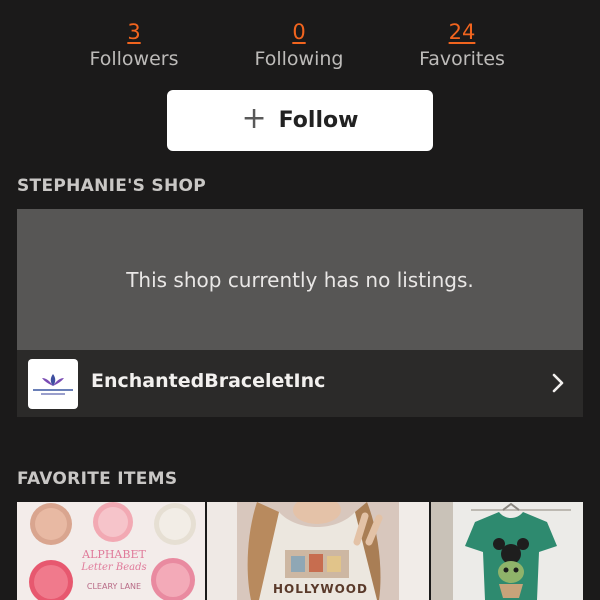 Image resolution: width=600 pixels, height=600 pixels. Describe the element at coordinates (318, 120) in the screenshot. I see `follow-button-label: Follow` at that location.